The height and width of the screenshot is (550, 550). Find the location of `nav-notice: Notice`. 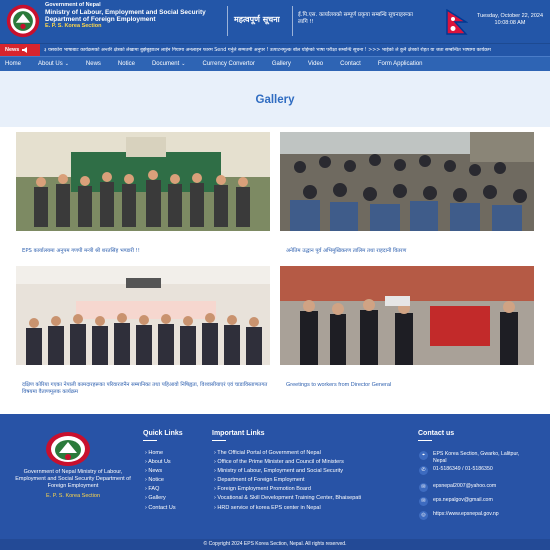

nav-notice: Notice is located at coordinates (126, 64).